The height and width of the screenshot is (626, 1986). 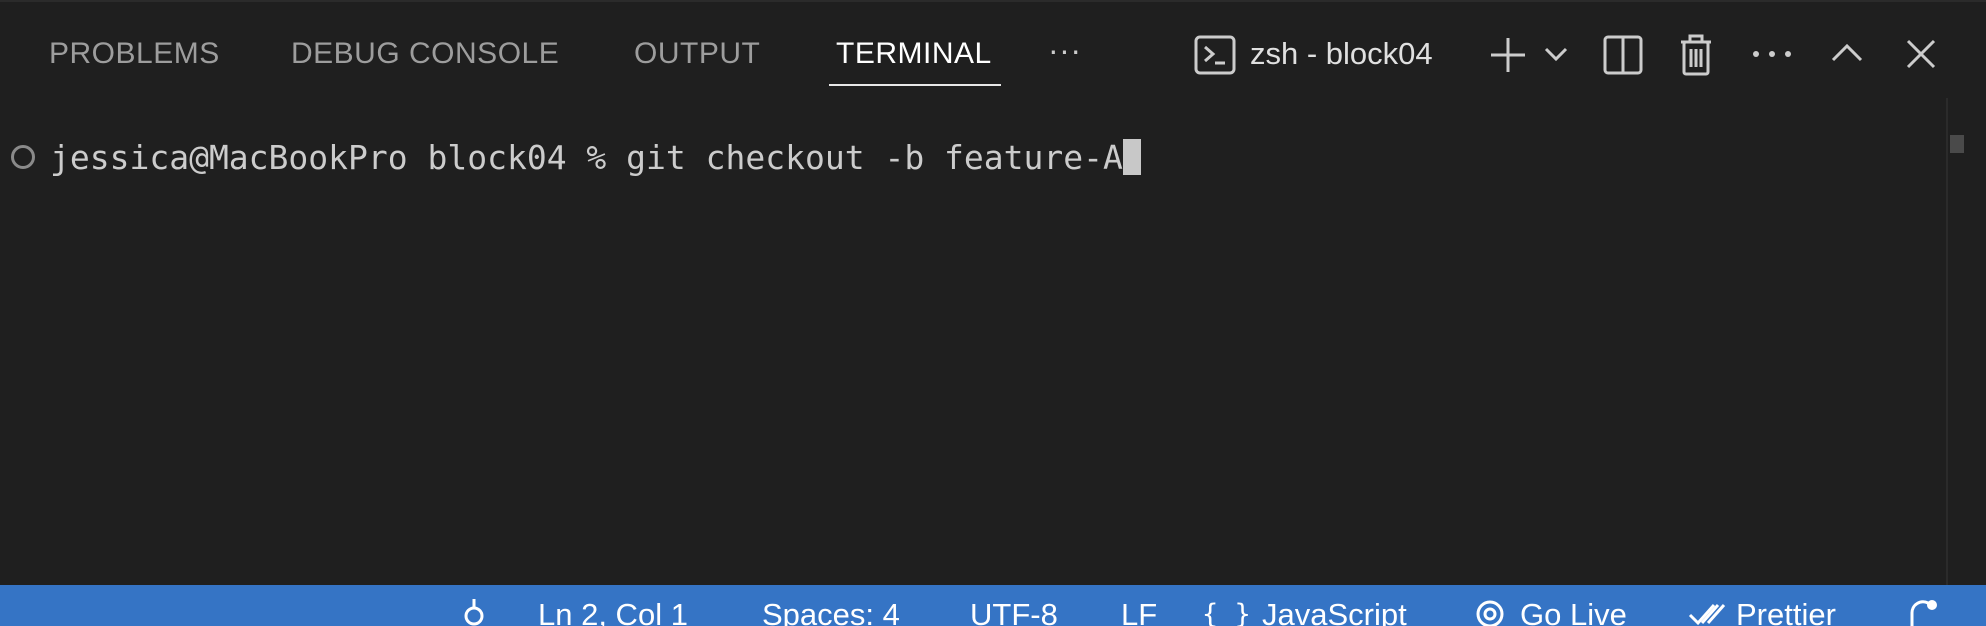 What do you see at coordinates (1334, 610) in the screenshot?
I see `language-mode: JavaScript` at bounding box center [1334, 610].